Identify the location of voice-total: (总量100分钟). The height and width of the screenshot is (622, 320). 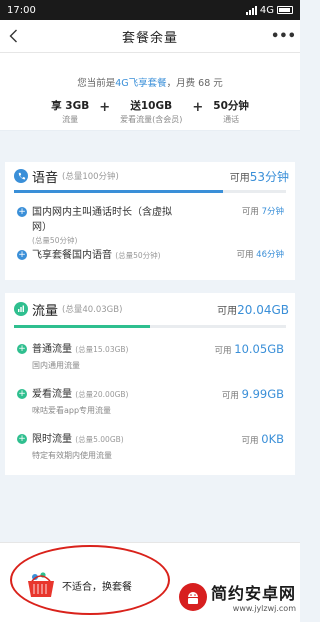
(90, 177).